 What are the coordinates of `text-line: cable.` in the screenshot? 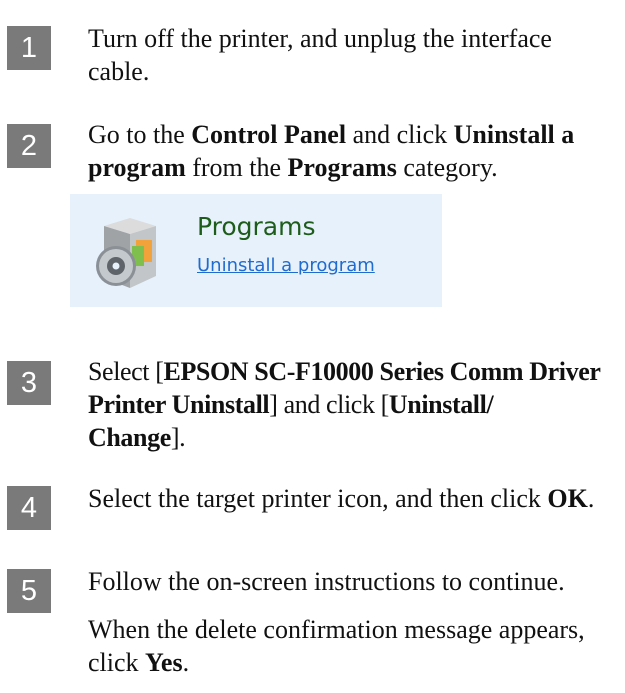 It's located at (348, 71).